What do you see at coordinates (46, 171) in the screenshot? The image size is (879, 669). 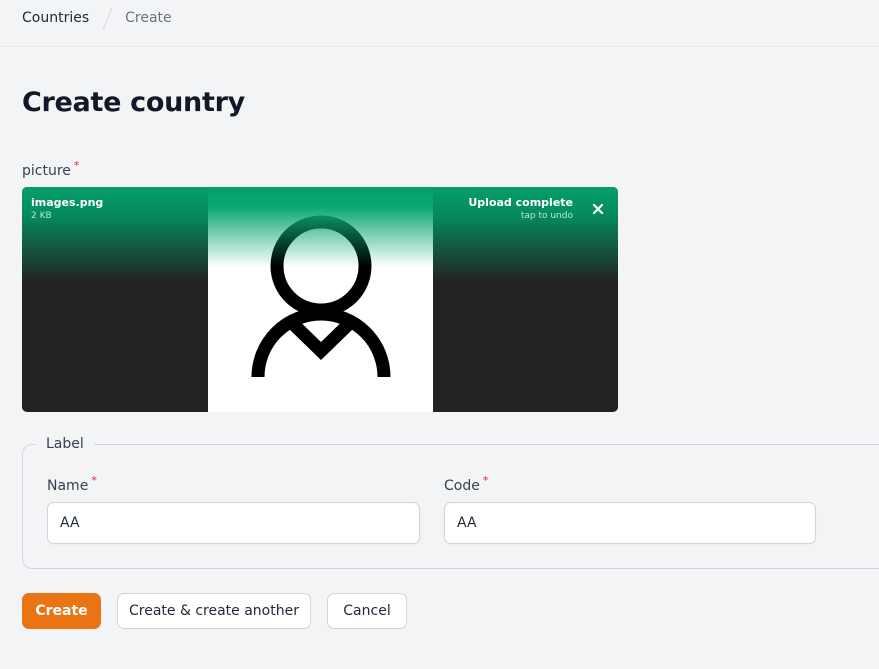 I see `picture-label-text: picture` at bounding box center [46, 171].